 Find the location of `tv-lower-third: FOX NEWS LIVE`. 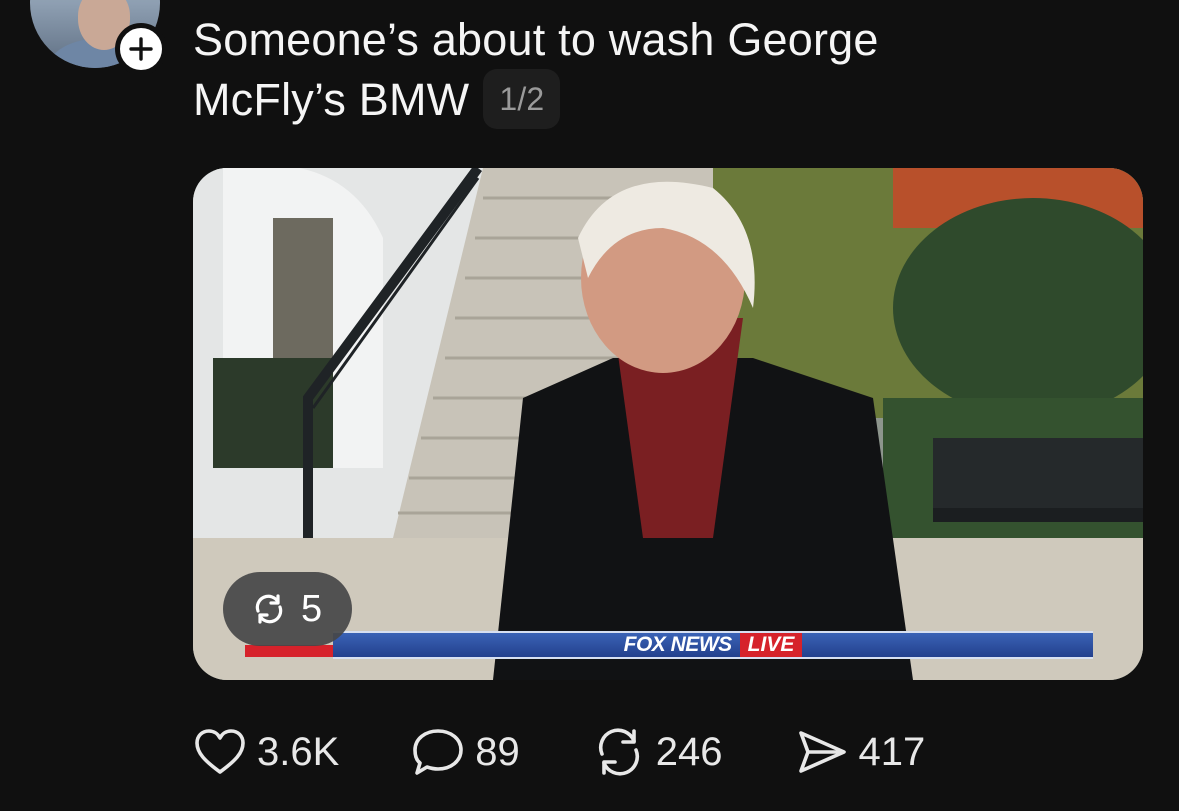

tv-lower-third: FOX NEWS LIVE is located at coordinates (713, 645).